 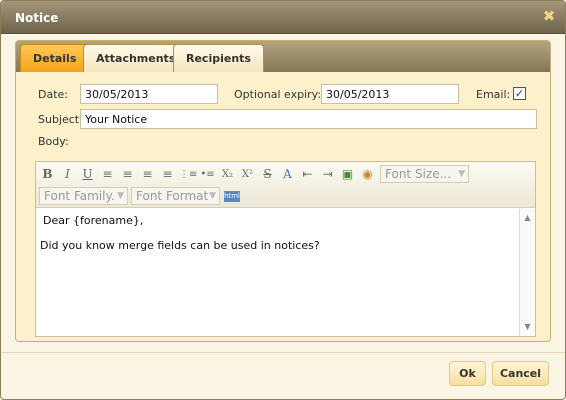 What do you see at coordinates (283, 352) in the screenshot?
I see `footer-divider` at bounding box center [283, 352].